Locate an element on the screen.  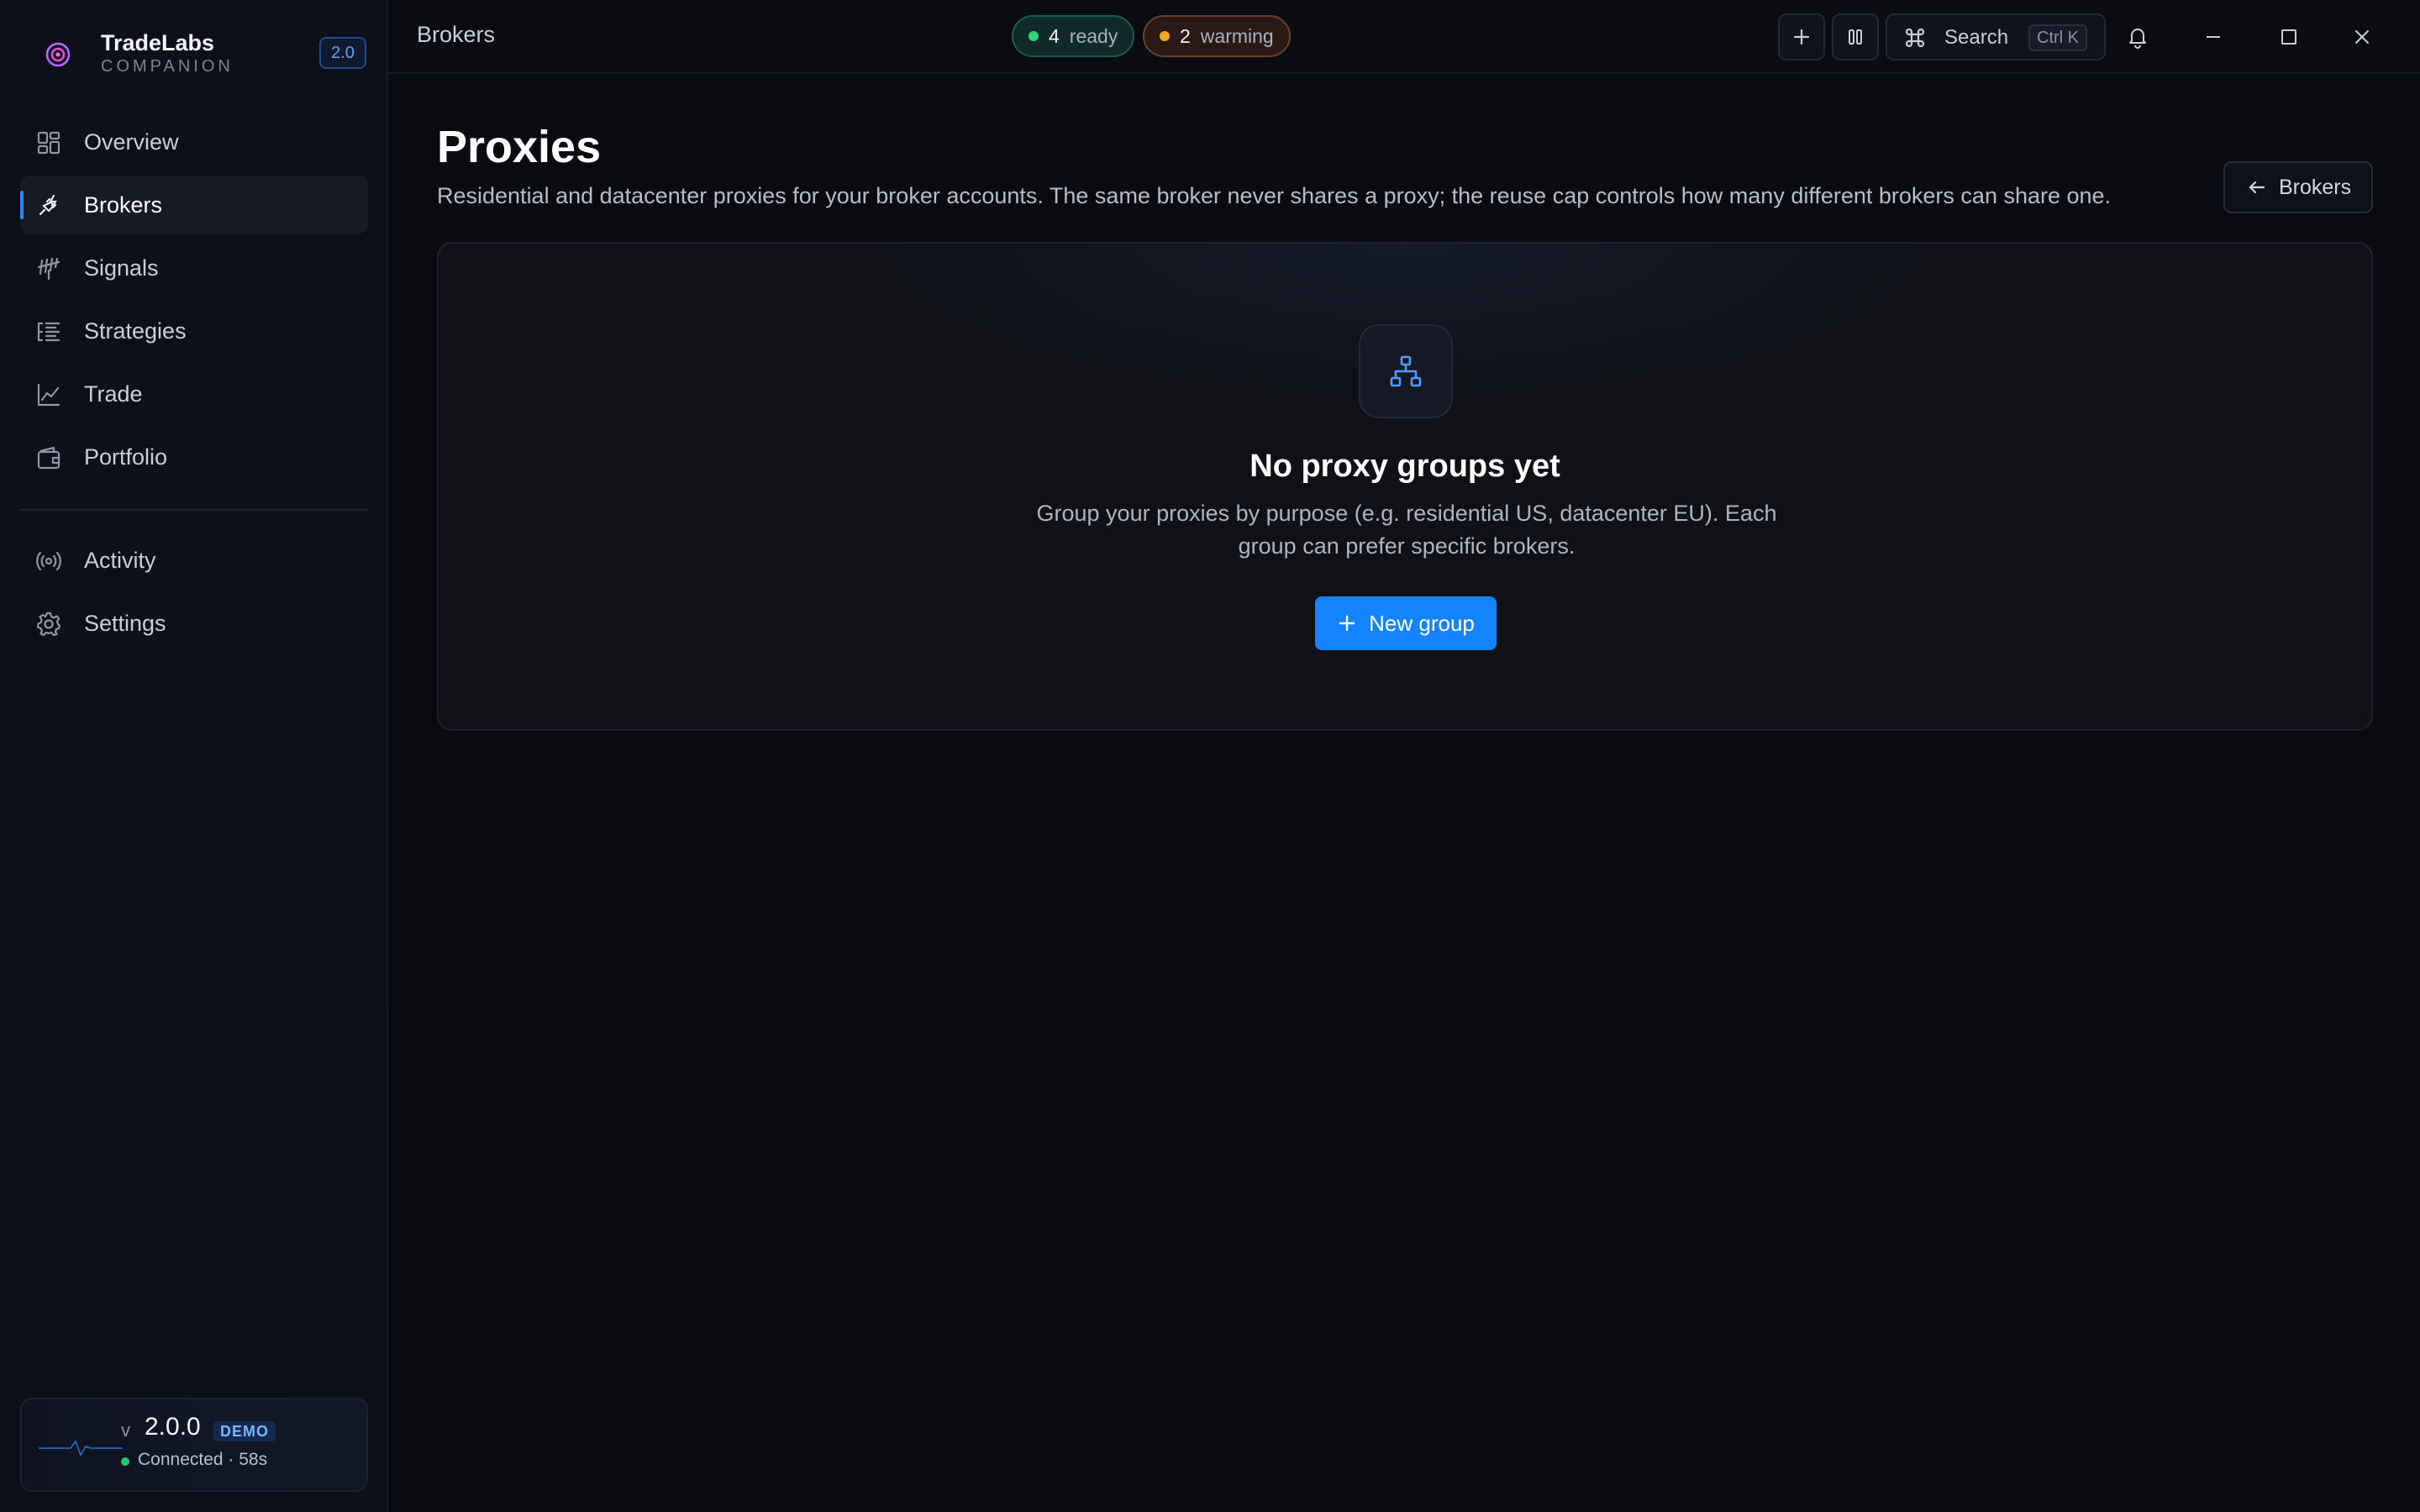
app-subtitle: COMPANION is located at coordinates (167, 66).